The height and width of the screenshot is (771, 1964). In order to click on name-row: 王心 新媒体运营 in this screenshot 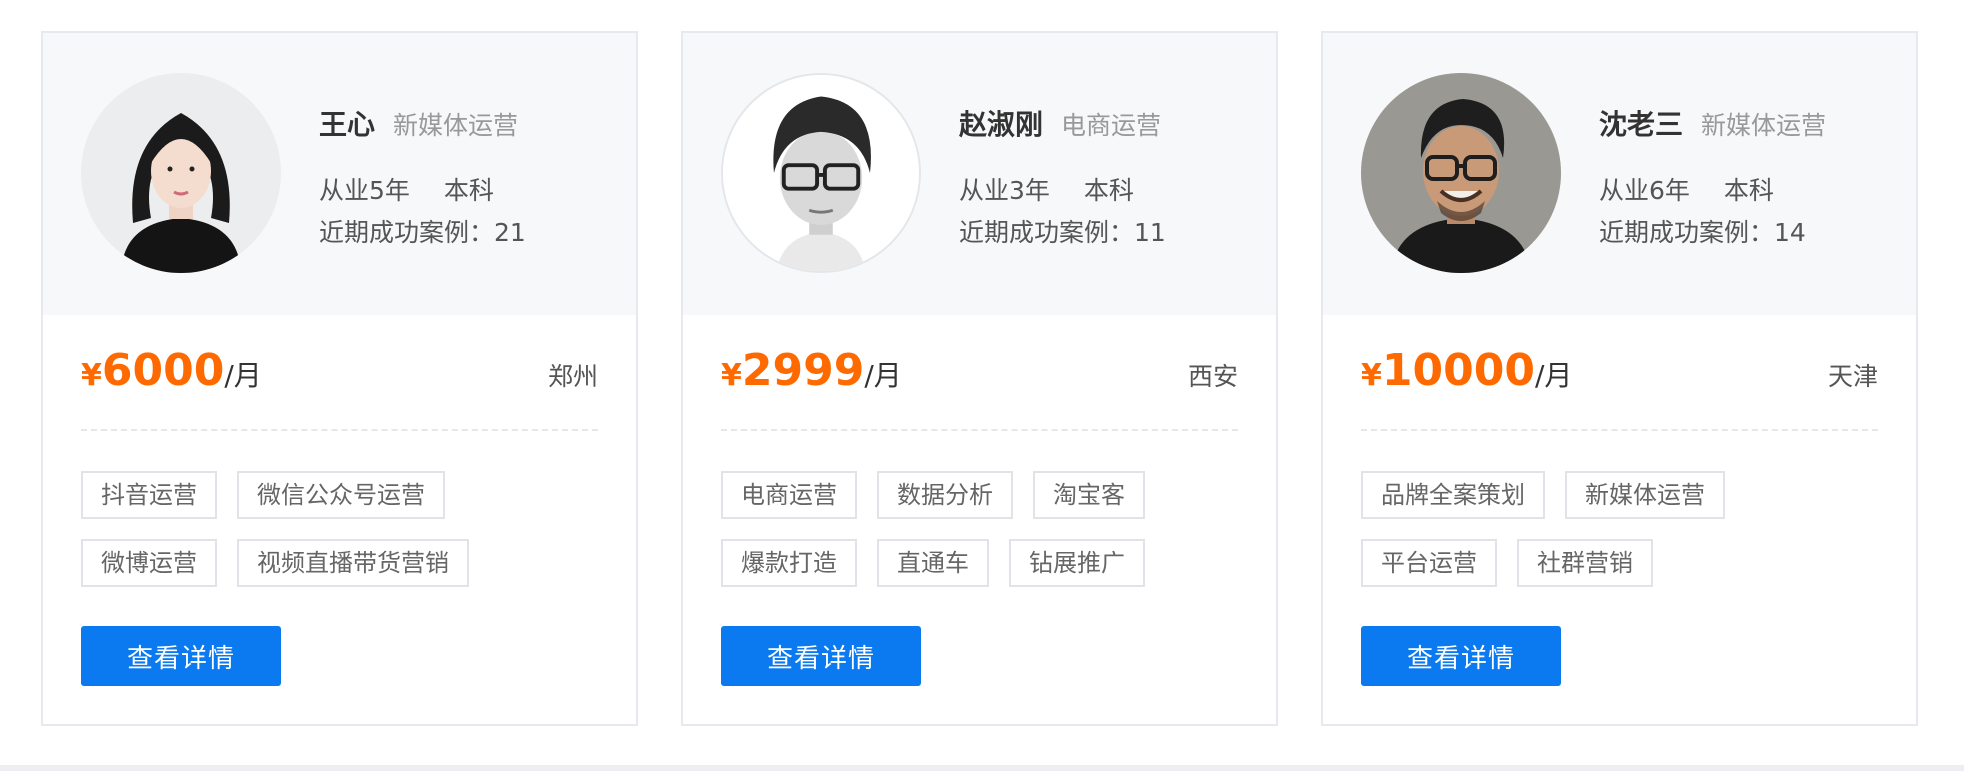, I will do `click(418, 123)`.